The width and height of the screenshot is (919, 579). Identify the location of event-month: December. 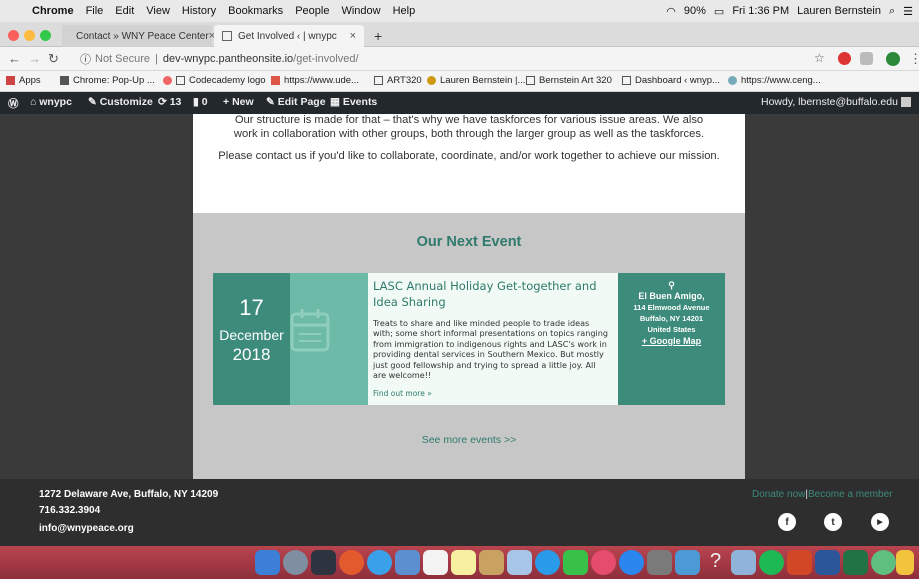
(251, 335).